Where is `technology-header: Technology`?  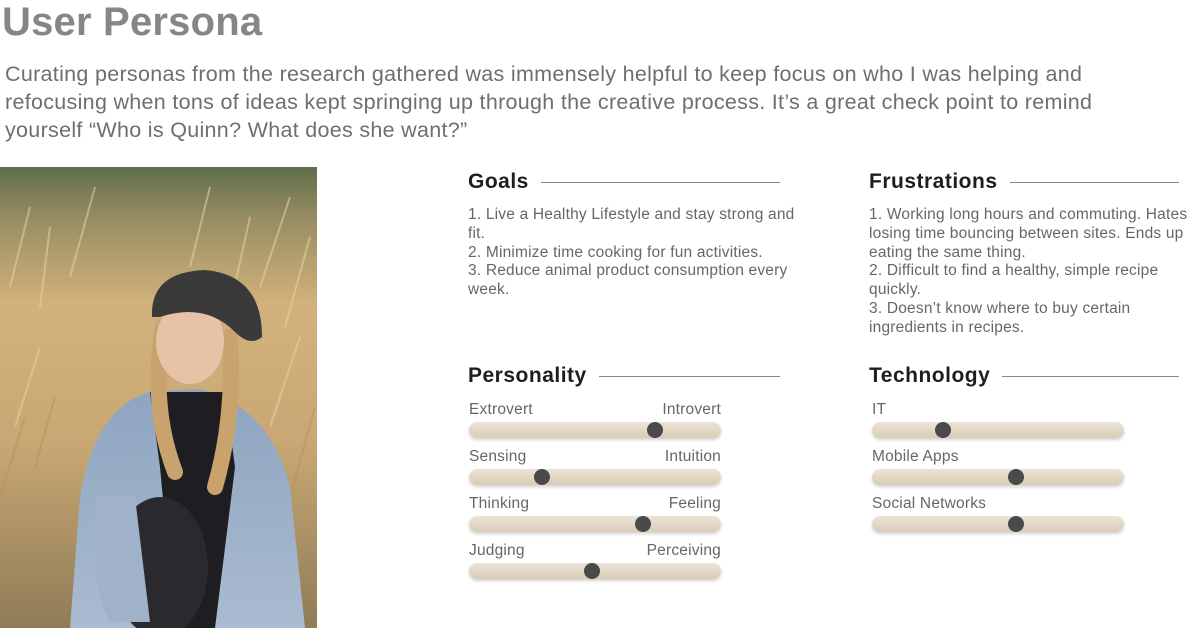
technology-header: Technology is located at coordinates (1024, 376).